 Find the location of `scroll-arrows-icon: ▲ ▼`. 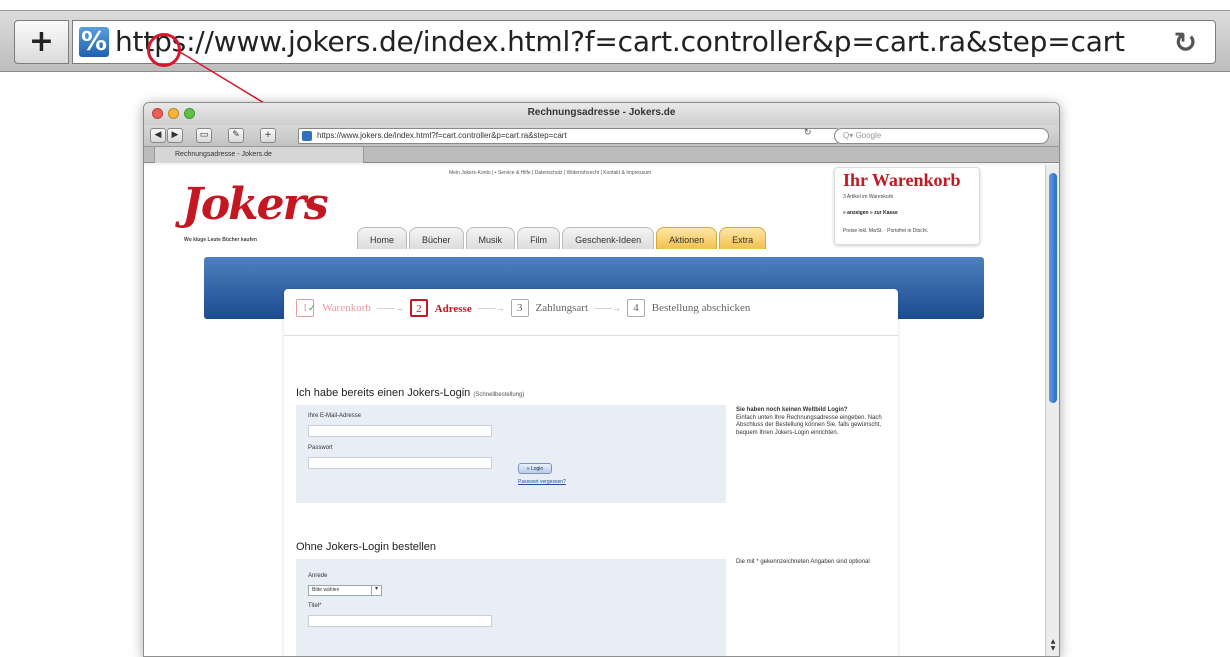

scroll-arrows-icon: ▲ ▼ is located at coordinates (1053, 645).